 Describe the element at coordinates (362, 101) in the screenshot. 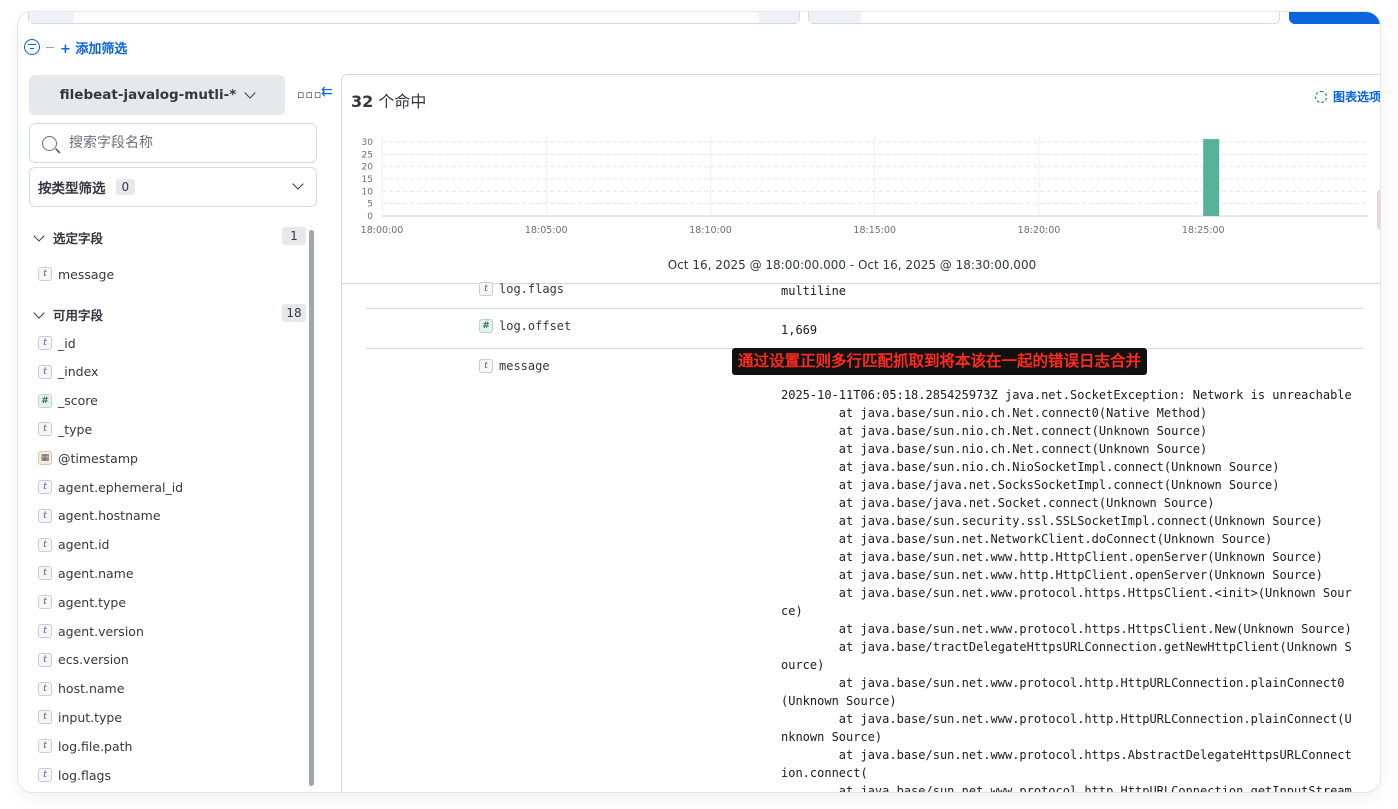

I see `hits-number: 32` at that location.